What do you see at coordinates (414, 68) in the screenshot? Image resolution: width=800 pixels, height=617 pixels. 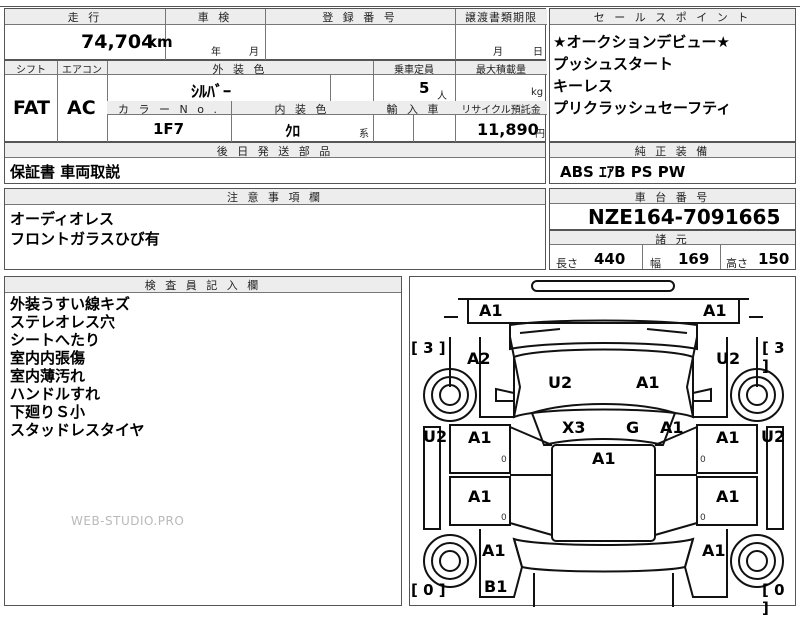 I see `capacity-header: 乗車定員` at bounding box center [414, 68].